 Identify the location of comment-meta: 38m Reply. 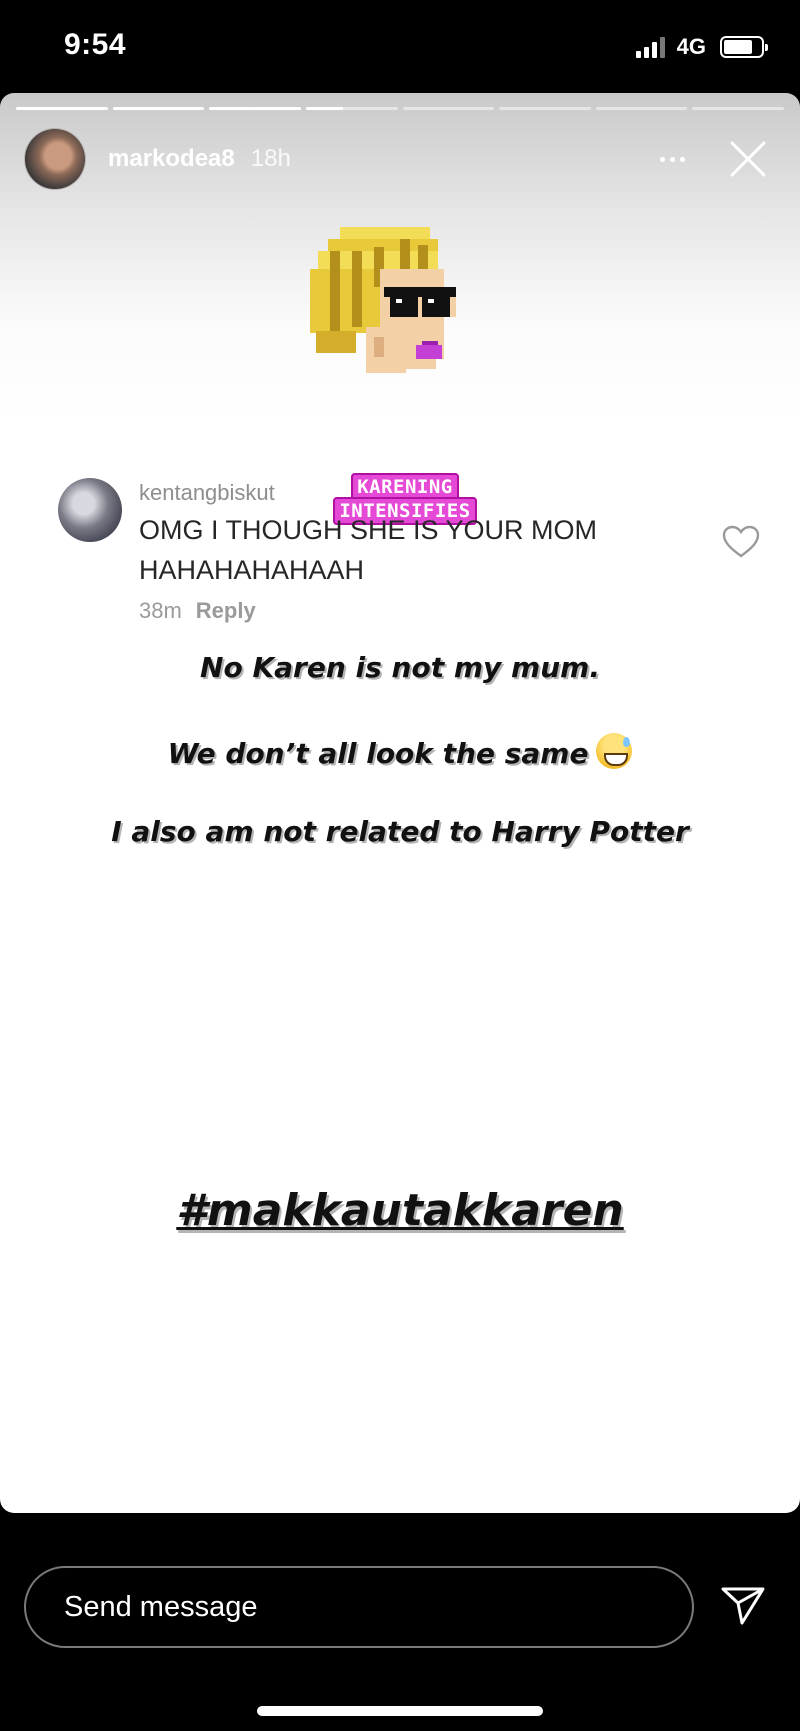
(197, 611).